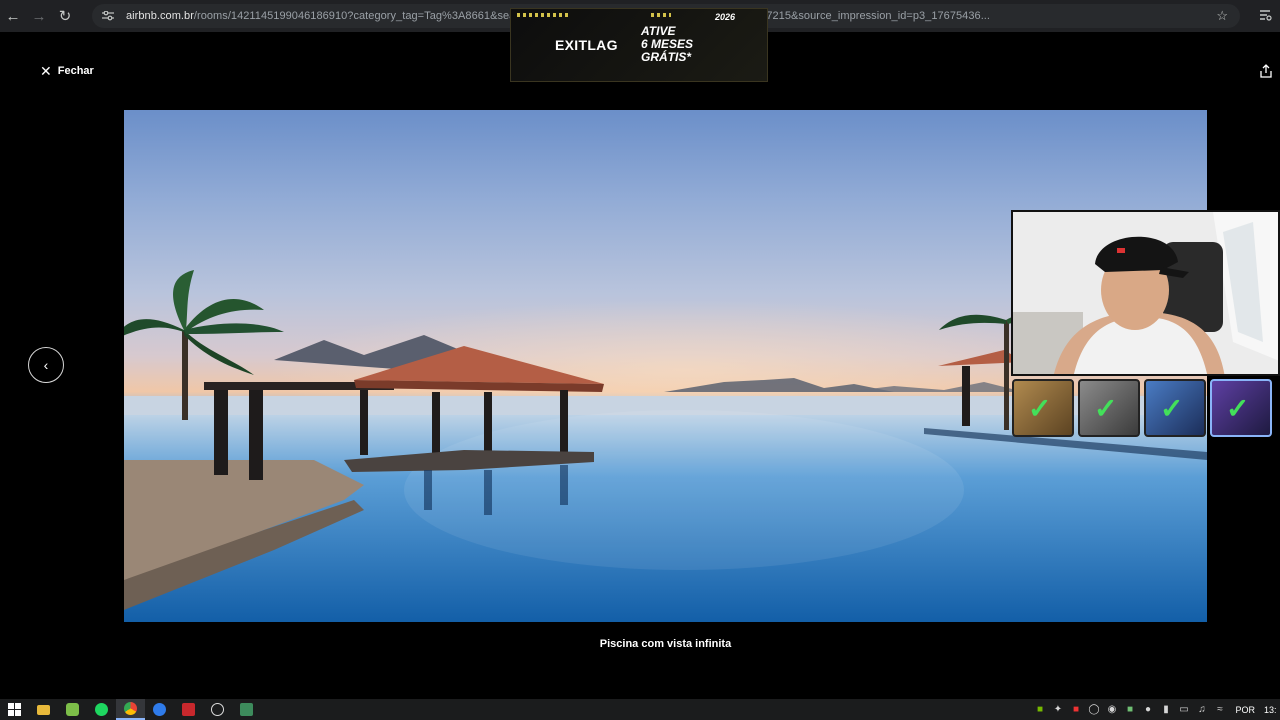  What do you see at coordinates (1271, 710) in the screenshot?
I see `clock: 13:` at bounding box center [1271, 710].